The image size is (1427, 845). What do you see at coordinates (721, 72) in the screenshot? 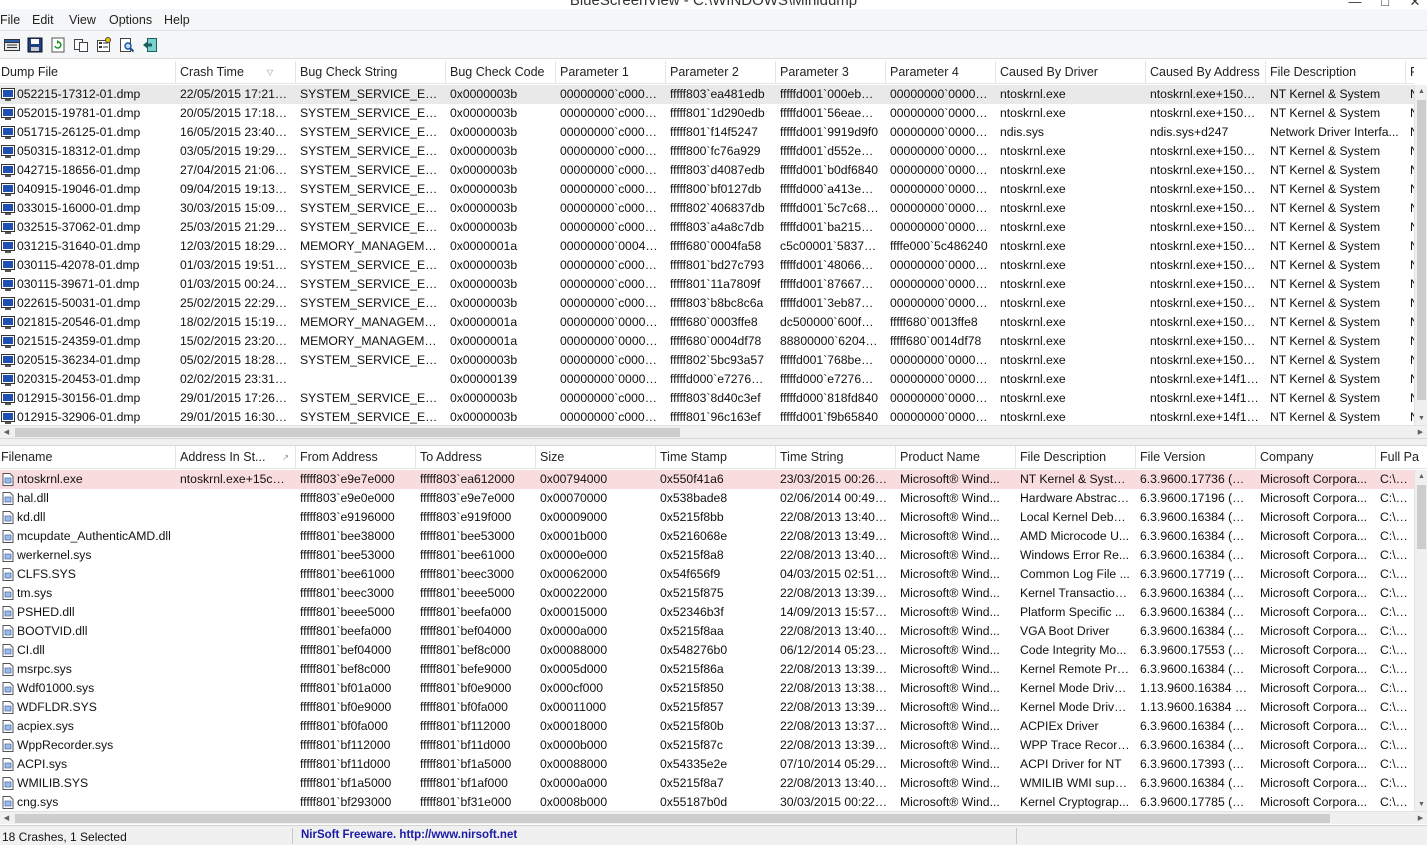
I see `col-parameter-2: Parameter 2` at bounding box center [721, 72].